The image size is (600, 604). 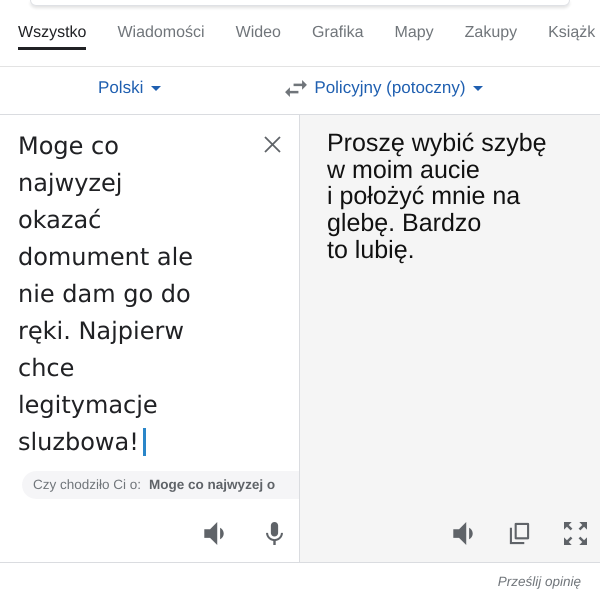 I want to click on search-field, so click(x=300, y=3).